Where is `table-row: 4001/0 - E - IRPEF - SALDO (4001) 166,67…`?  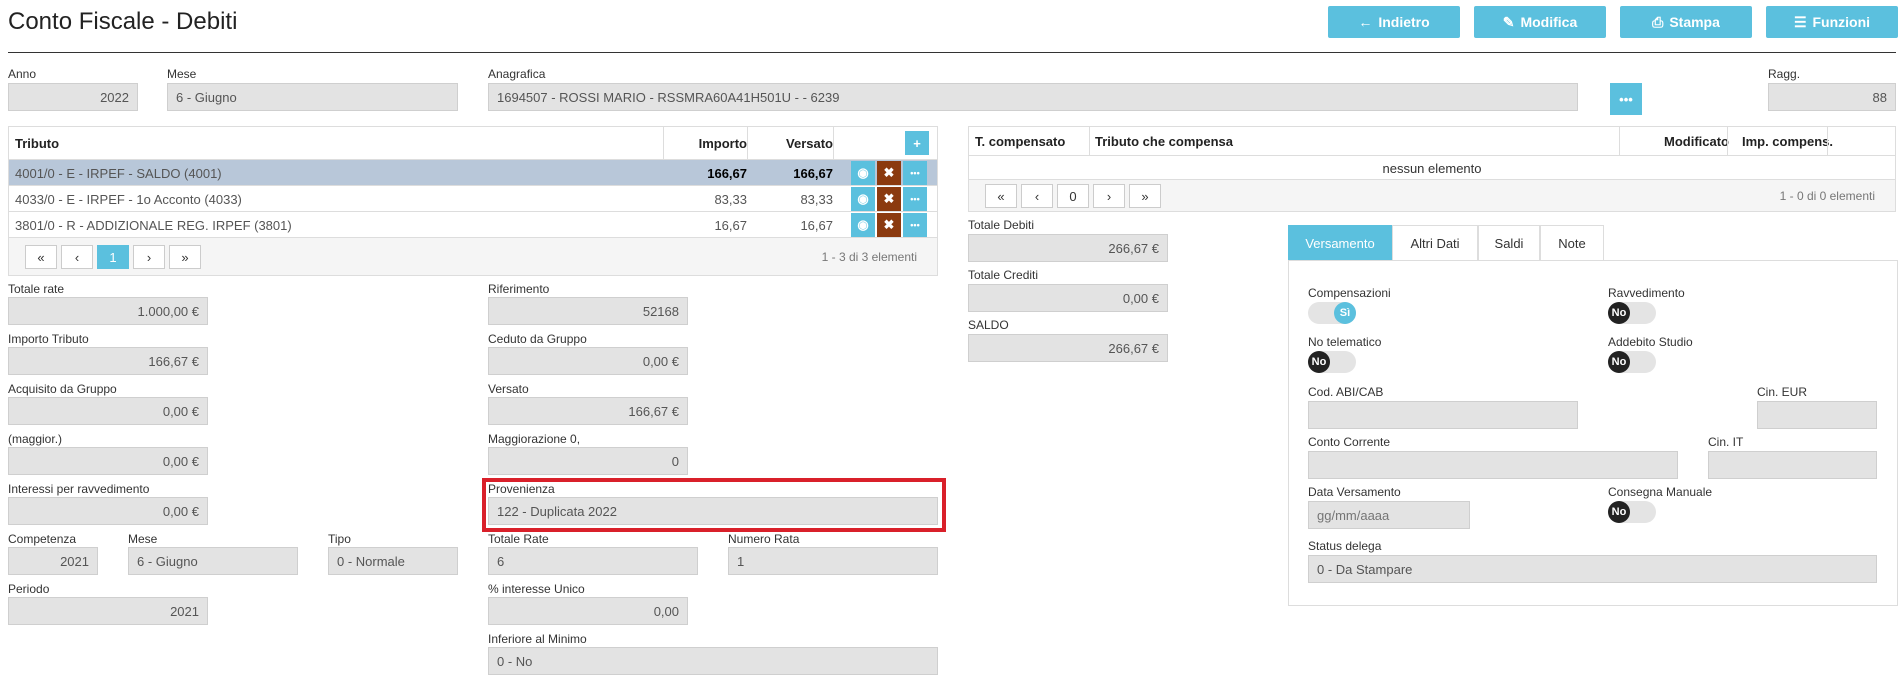
table-row: 4001/0 - E - IRPEF - SALDO (4001) 166,67… is located at coordinates (473, 172).